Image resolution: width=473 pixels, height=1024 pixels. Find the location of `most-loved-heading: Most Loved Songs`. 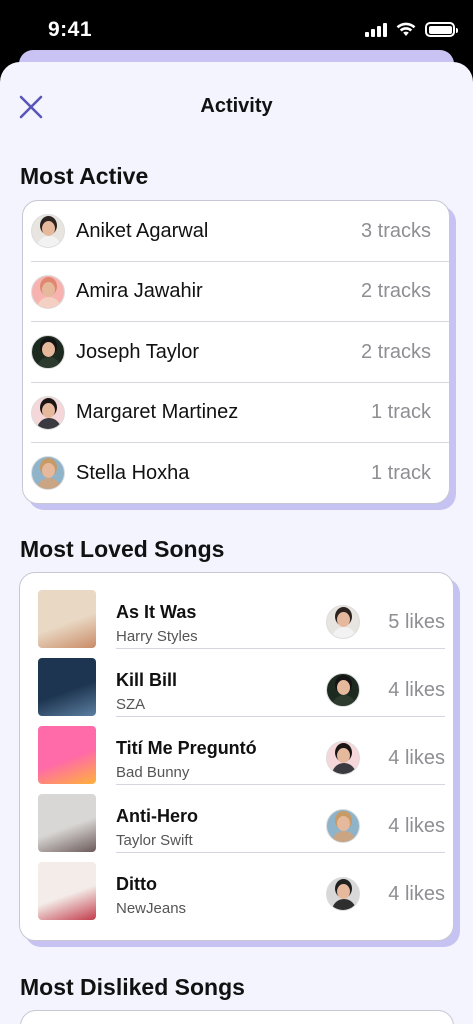

most-loved-heading: Most Loved Songs is located at coordinates (122, 549).